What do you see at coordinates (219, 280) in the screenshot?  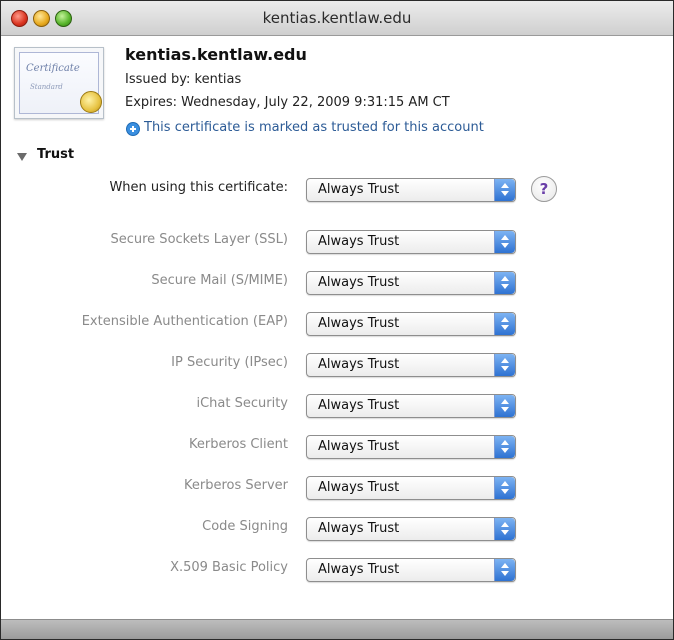 I see `policy-label-smime: Secure Mail (S/MIME)` at bounding box center [219, 280].